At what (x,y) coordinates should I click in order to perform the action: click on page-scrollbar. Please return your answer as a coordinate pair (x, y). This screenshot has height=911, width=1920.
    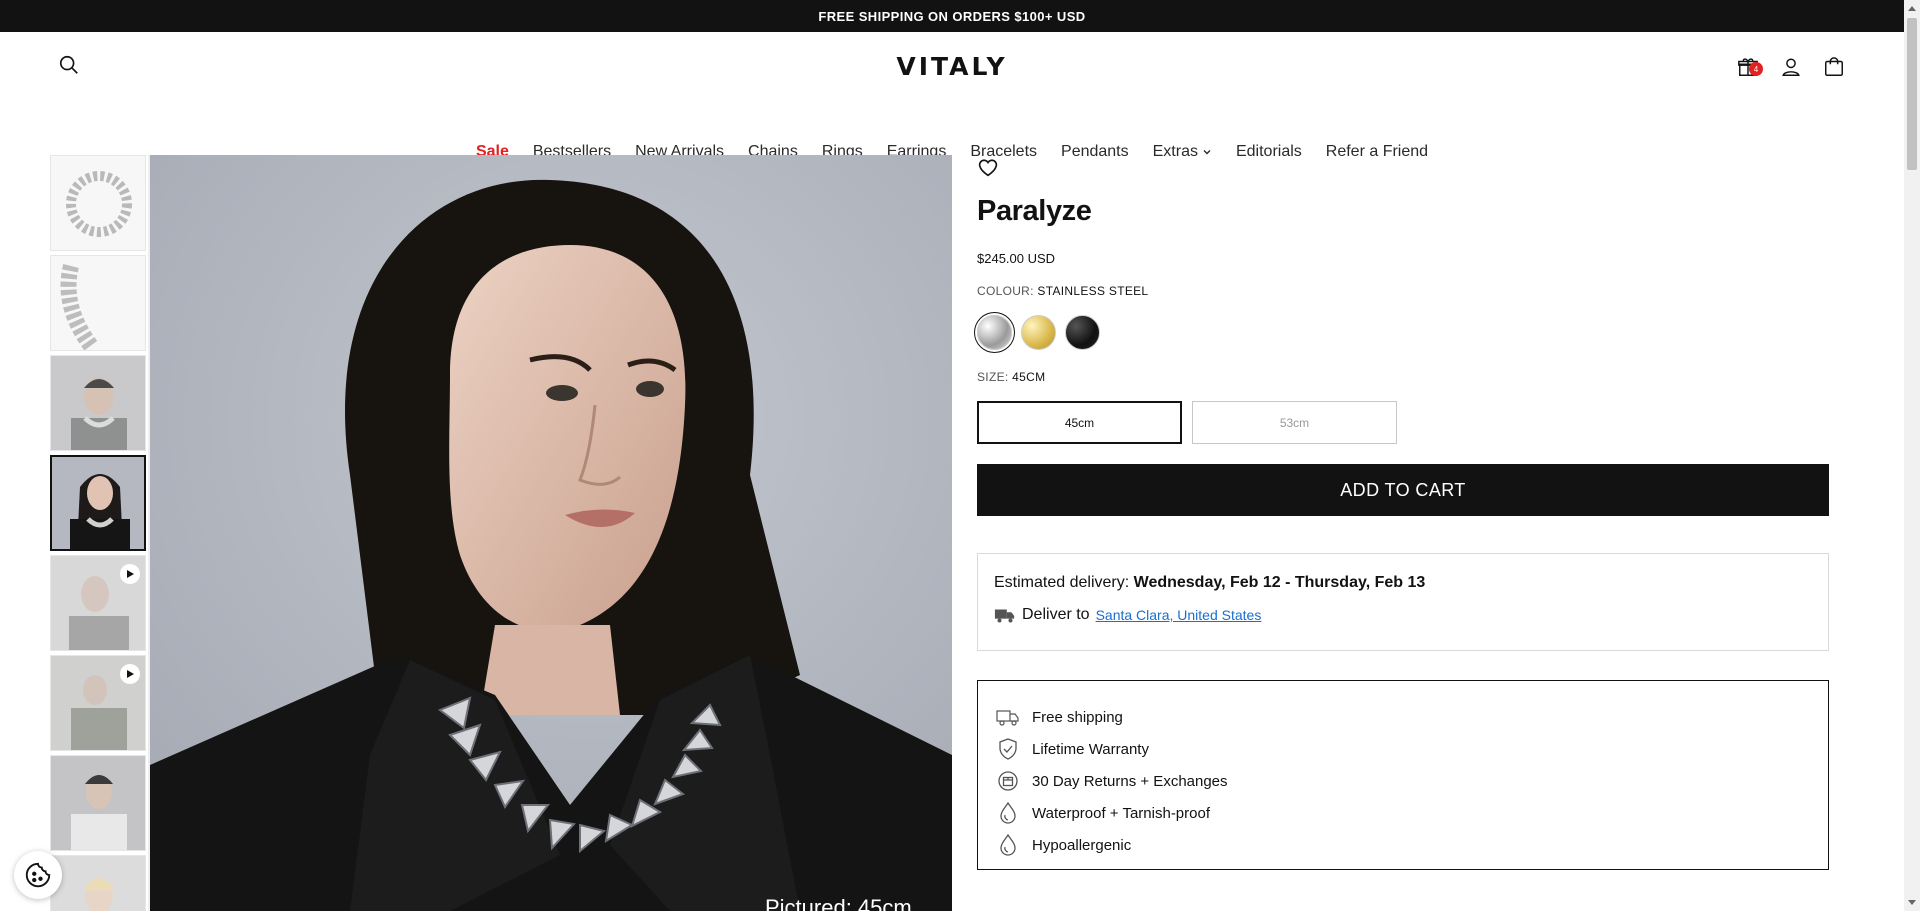
    Looking at the image, I should click on (1912, 455).